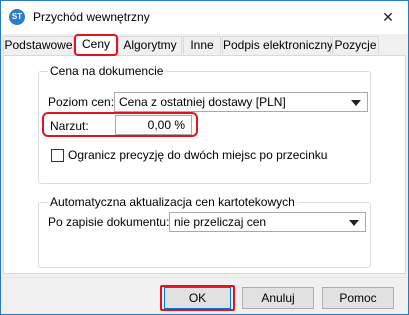 Image resolution: width=409 pixels, height=315 pixels. Describe the element at coordinates (220, 222) in the screenshot. I see `after-save-value: nie przeliczaj cen` at that location.